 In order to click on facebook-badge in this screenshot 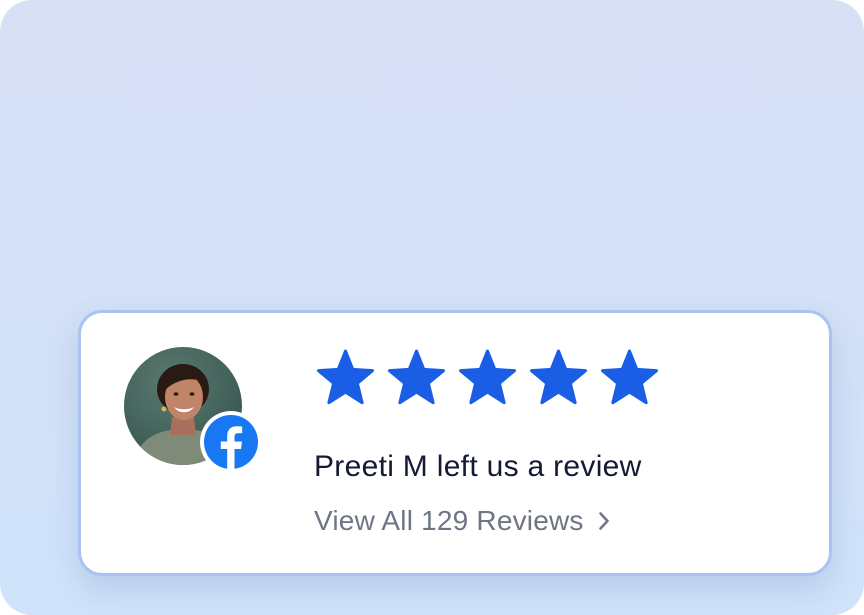, I will do `click(231, 442)`.